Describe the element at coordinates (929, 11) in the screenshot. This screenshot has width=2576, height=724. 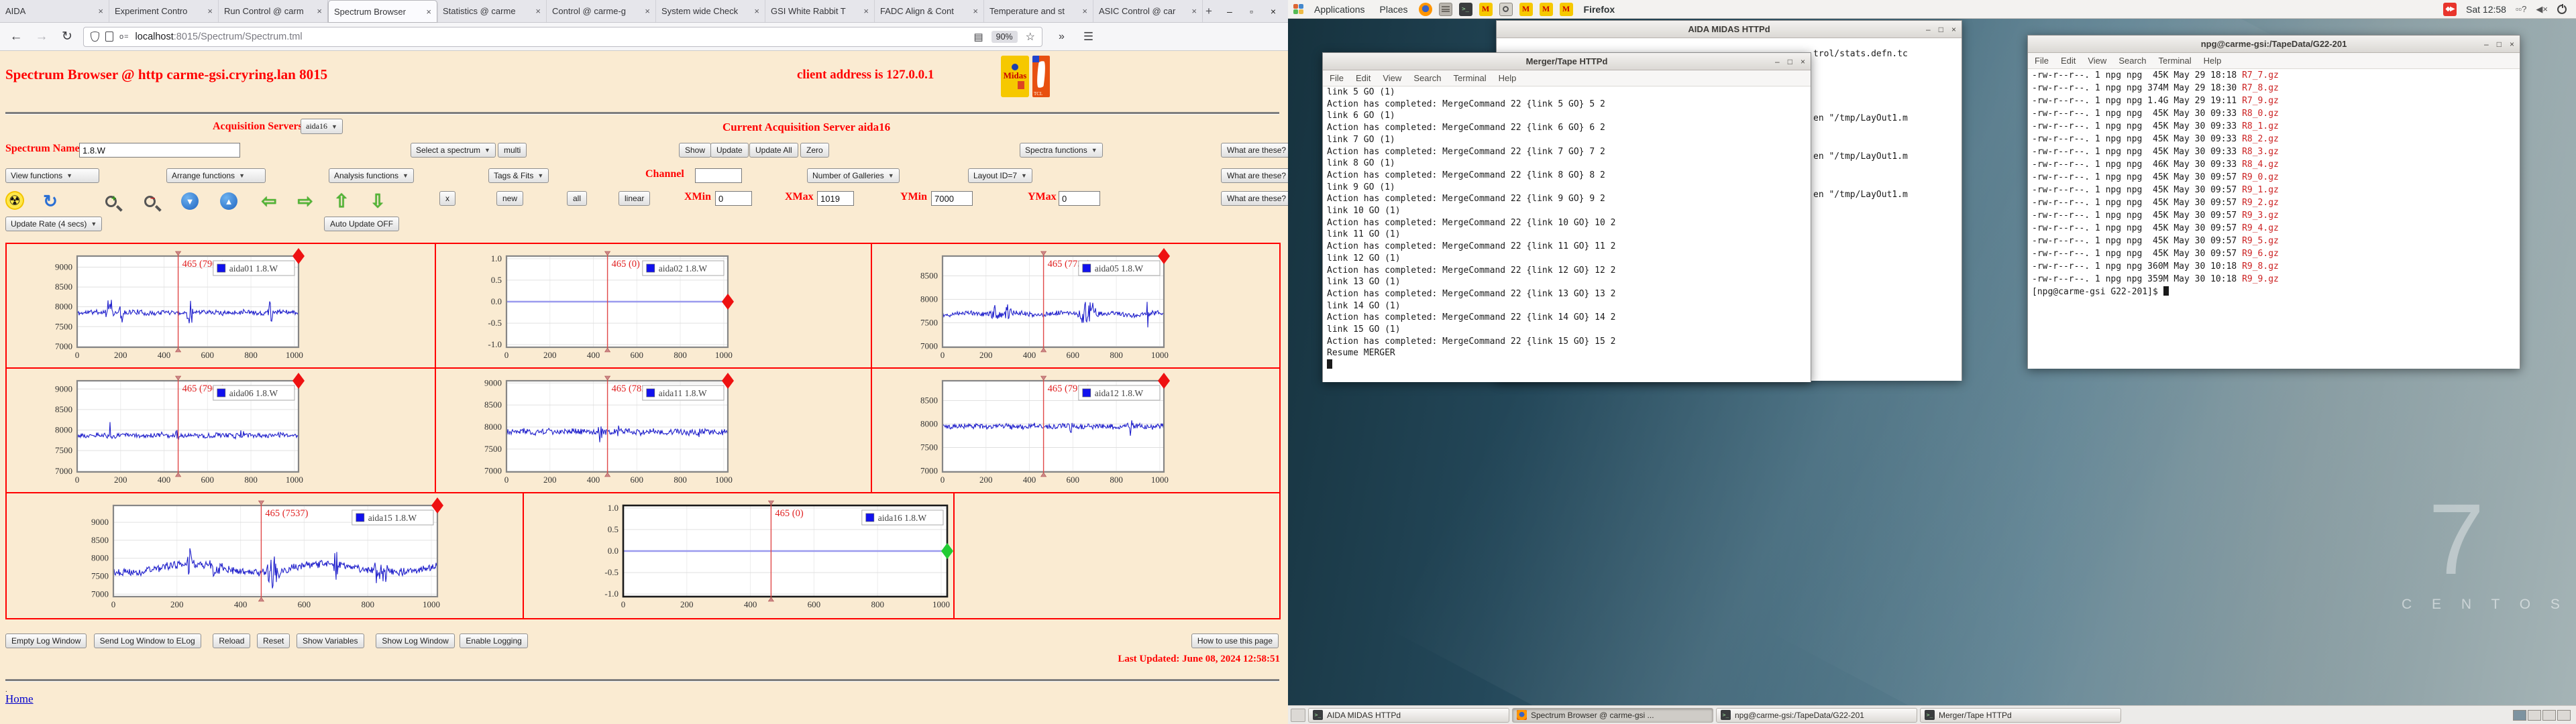
I see `browser-tab-fadc-align-cont: FADC Align & Cont ×` at that location.